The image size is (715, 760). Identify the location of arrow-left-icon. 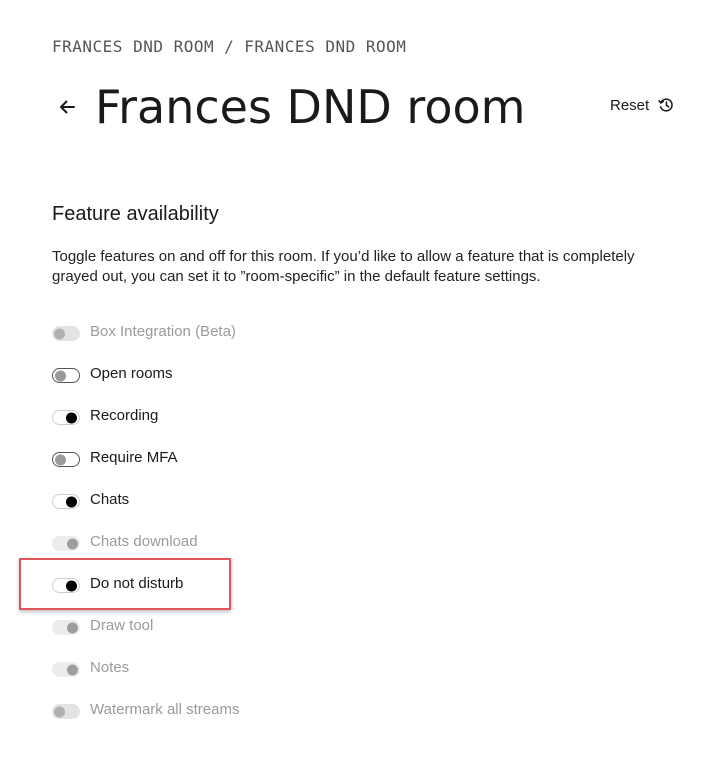
(67, 107).